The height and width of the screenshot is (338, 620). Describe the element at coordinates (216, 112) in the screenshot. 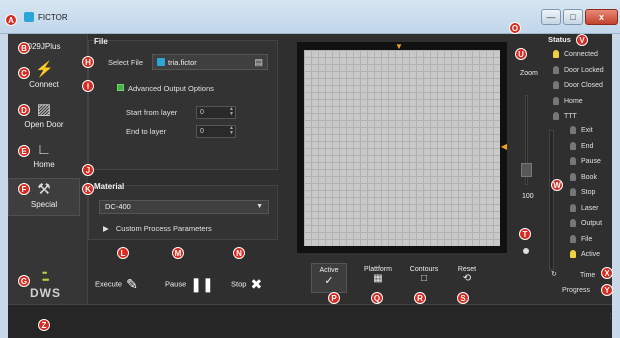

I see `start-layer-input: 0 ▲ ▼` at that location.